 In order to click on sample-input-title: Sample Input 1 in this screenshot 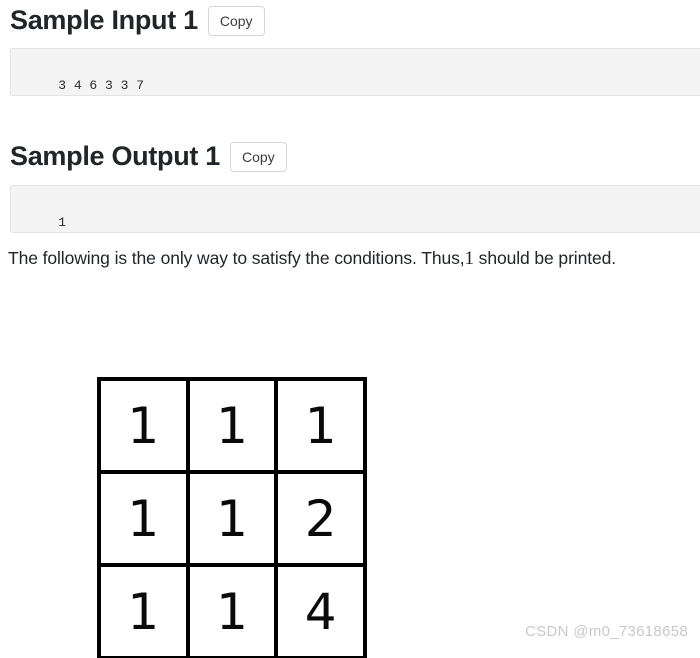, I will do `click(104, 20)`.